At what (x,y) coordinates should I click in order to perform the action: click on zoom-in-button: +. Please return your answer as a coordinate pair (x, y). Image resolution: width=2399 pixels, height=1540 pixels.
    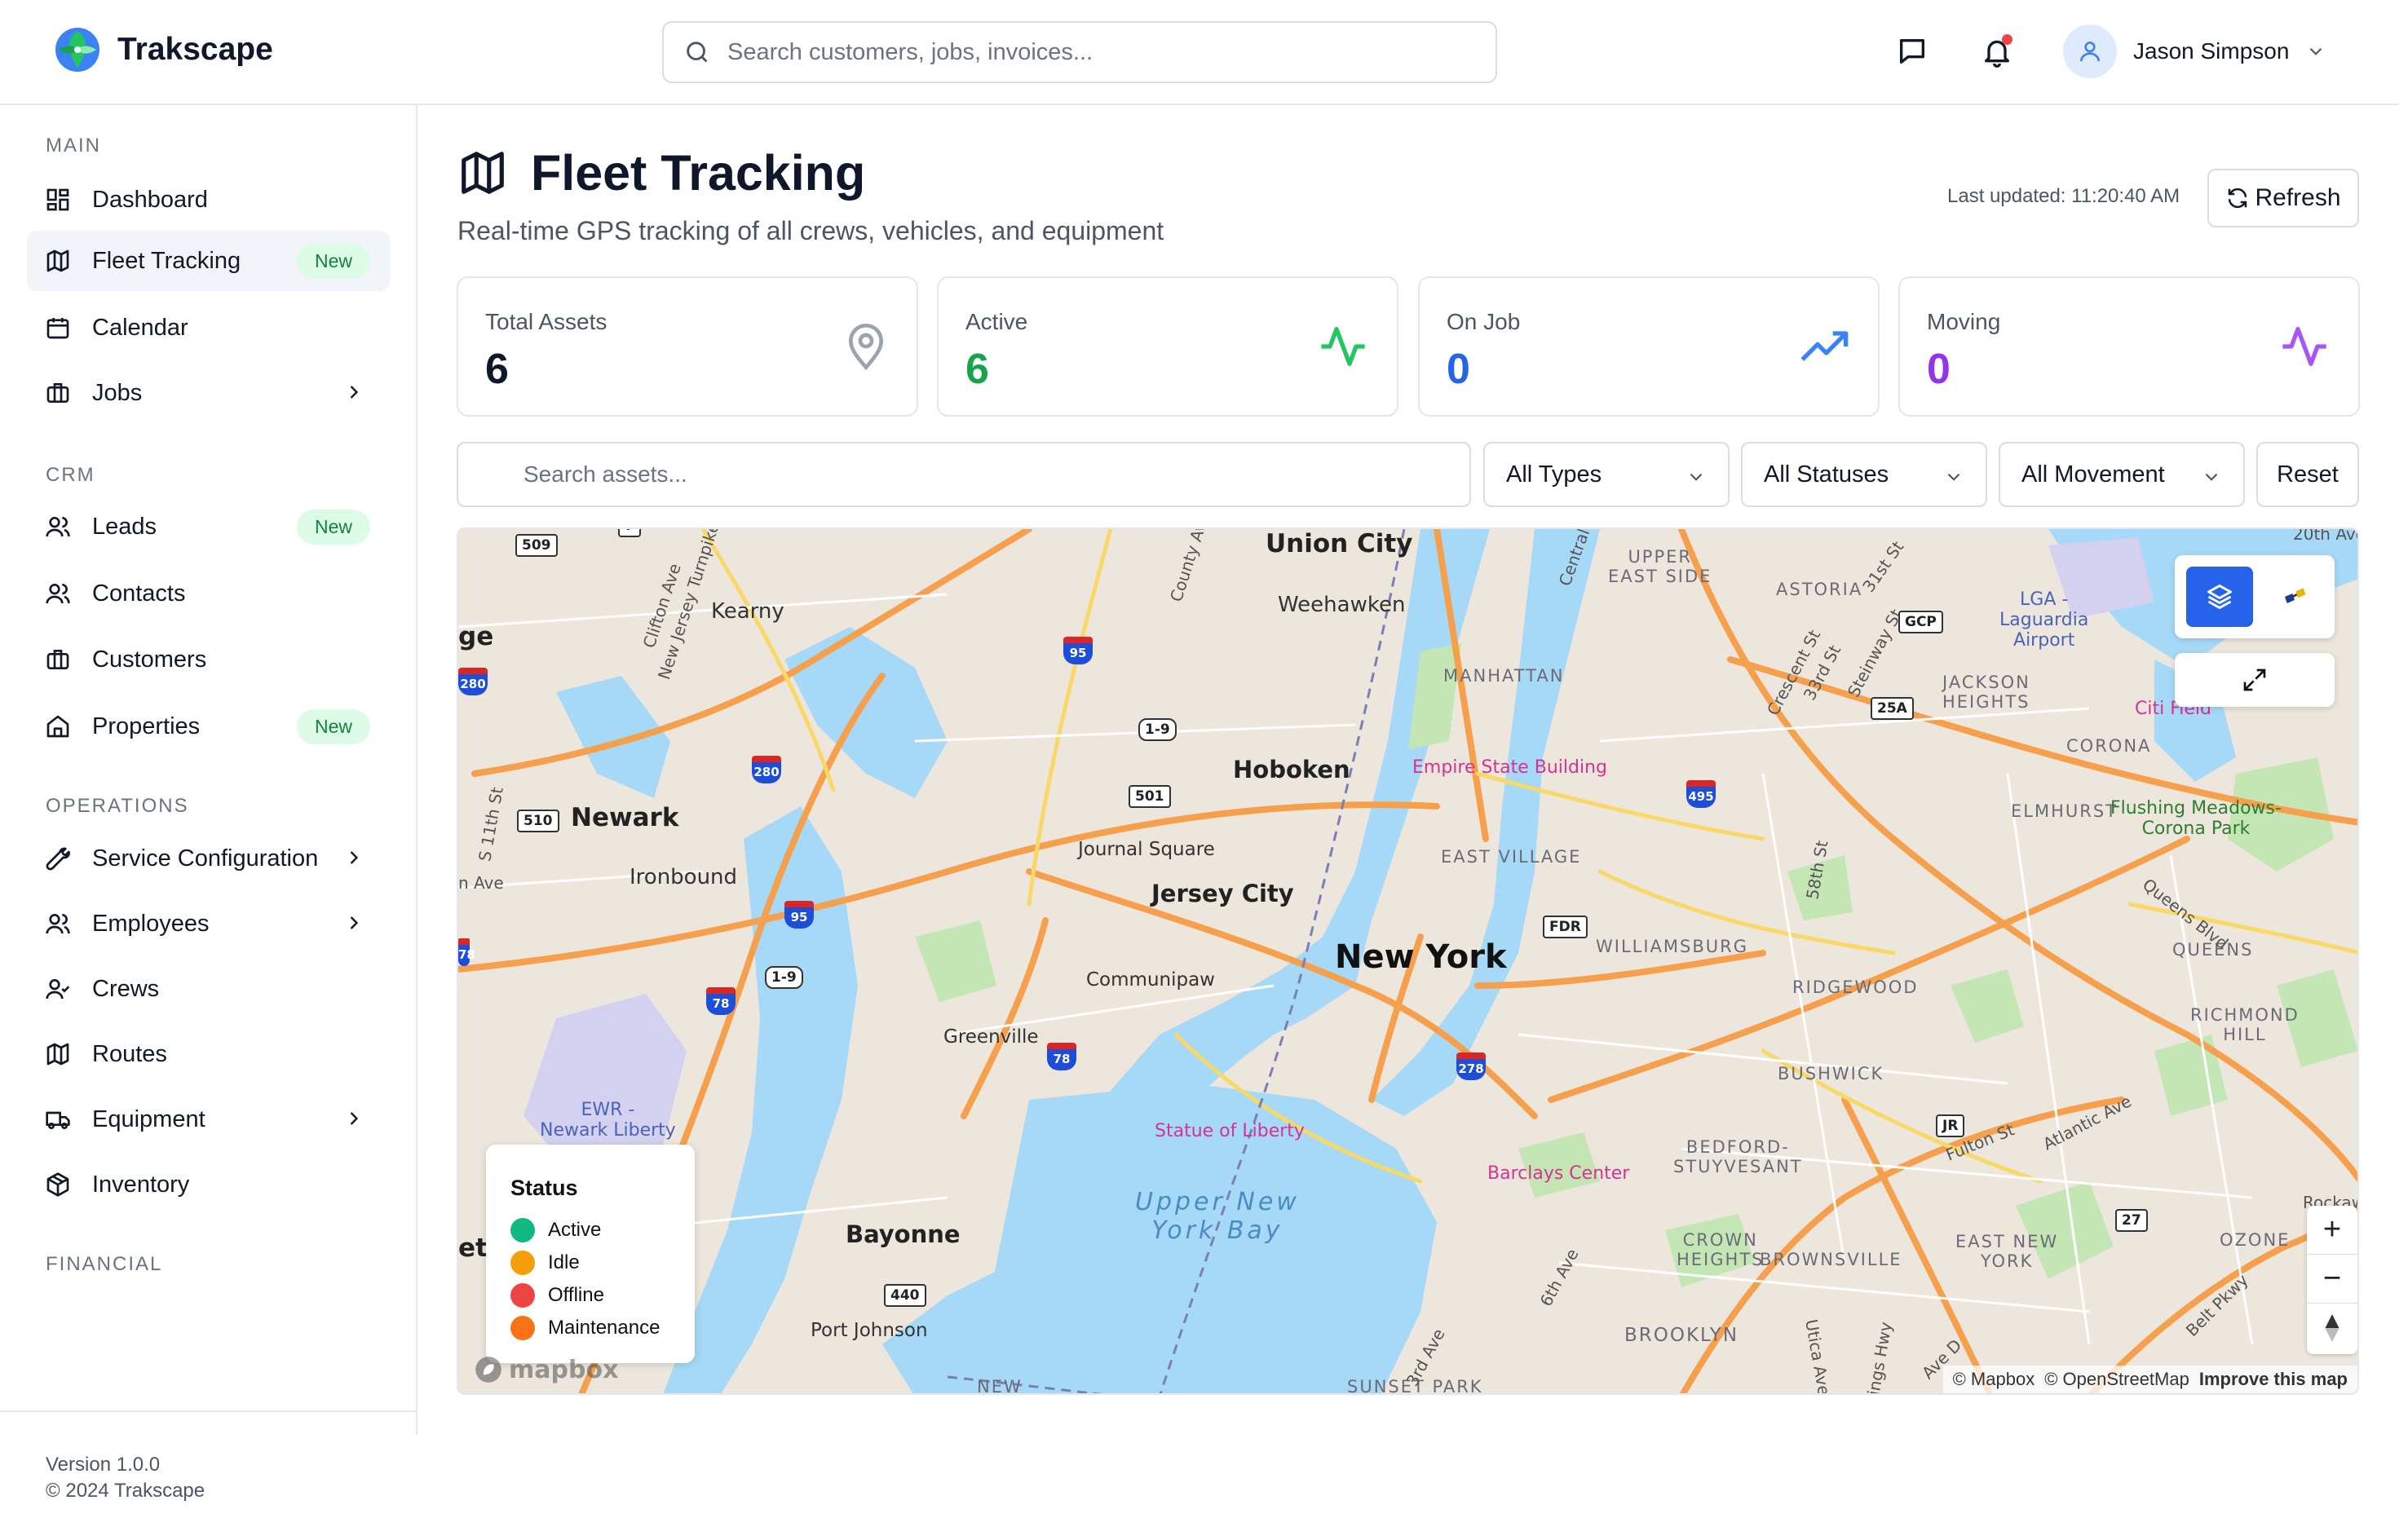
    Looking at the image, I should click on (2332, 1231).